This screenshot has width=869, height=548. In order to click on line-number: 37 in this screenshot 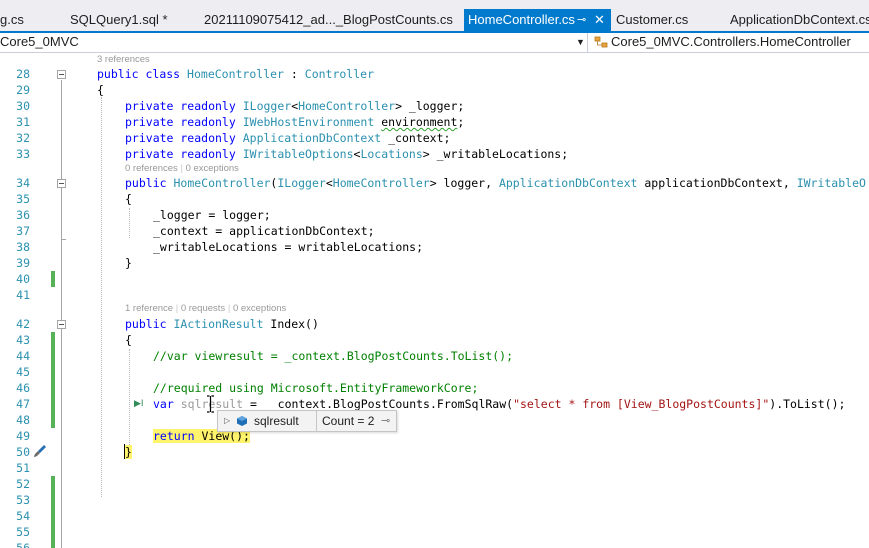, I will do `click(23, 231)`.